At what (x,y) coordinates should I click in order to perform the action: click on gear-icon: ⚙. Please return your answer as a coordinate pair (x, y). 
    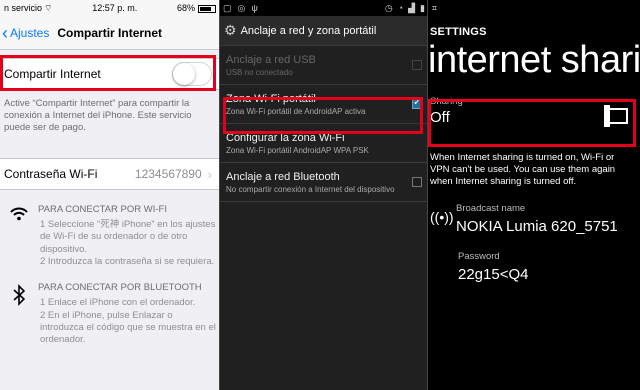
    Looking at the image, I should click on (230, 30).